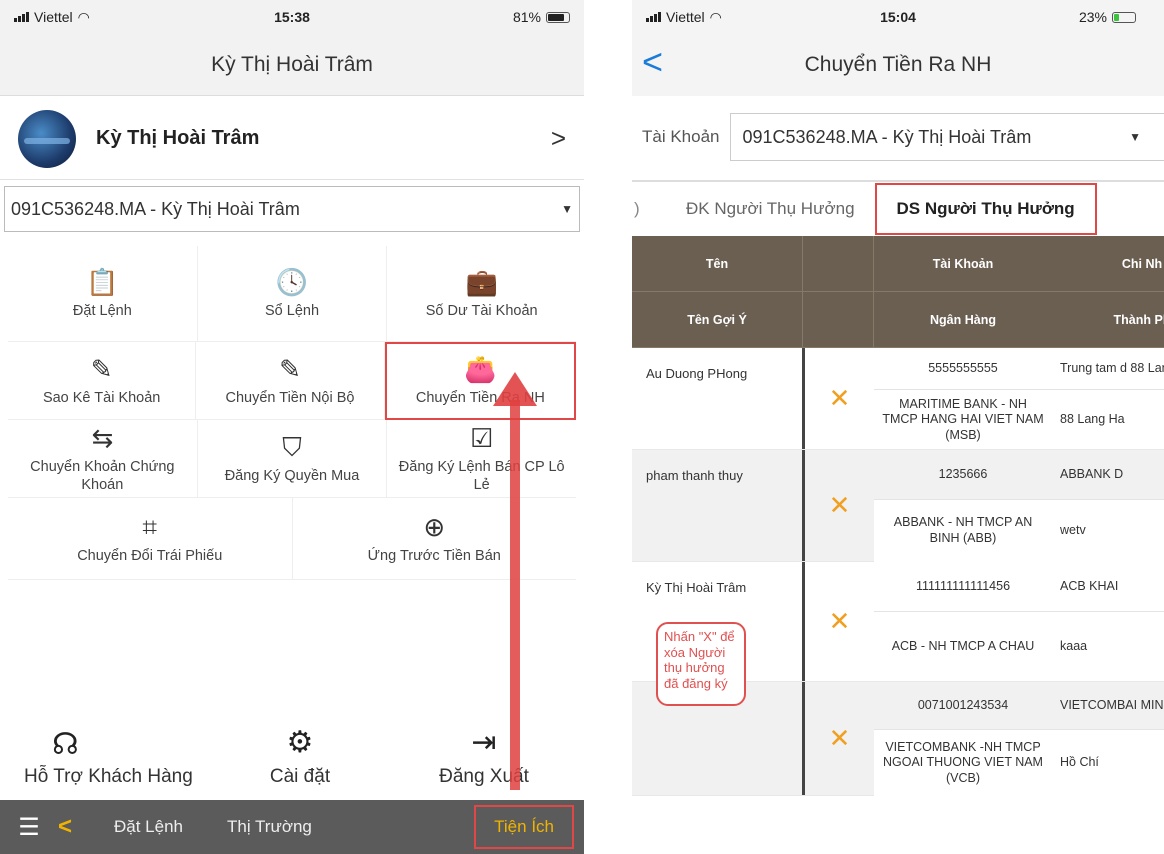 This screenshot has width=1164, height=854. I want to click on battery: 81%, so click(541, 17).